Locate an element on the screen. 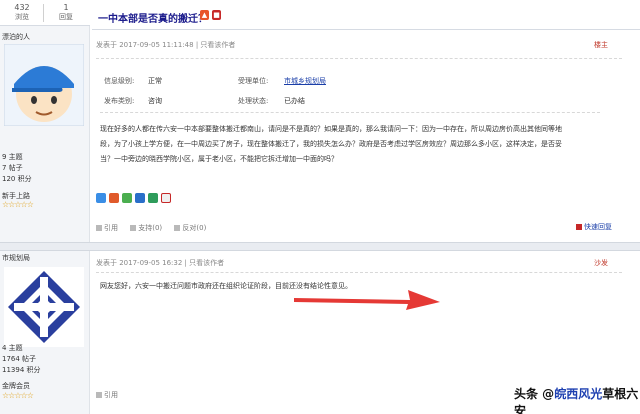  post2-only-author-link: 只看该作者 is located at coordinates (206, 263).